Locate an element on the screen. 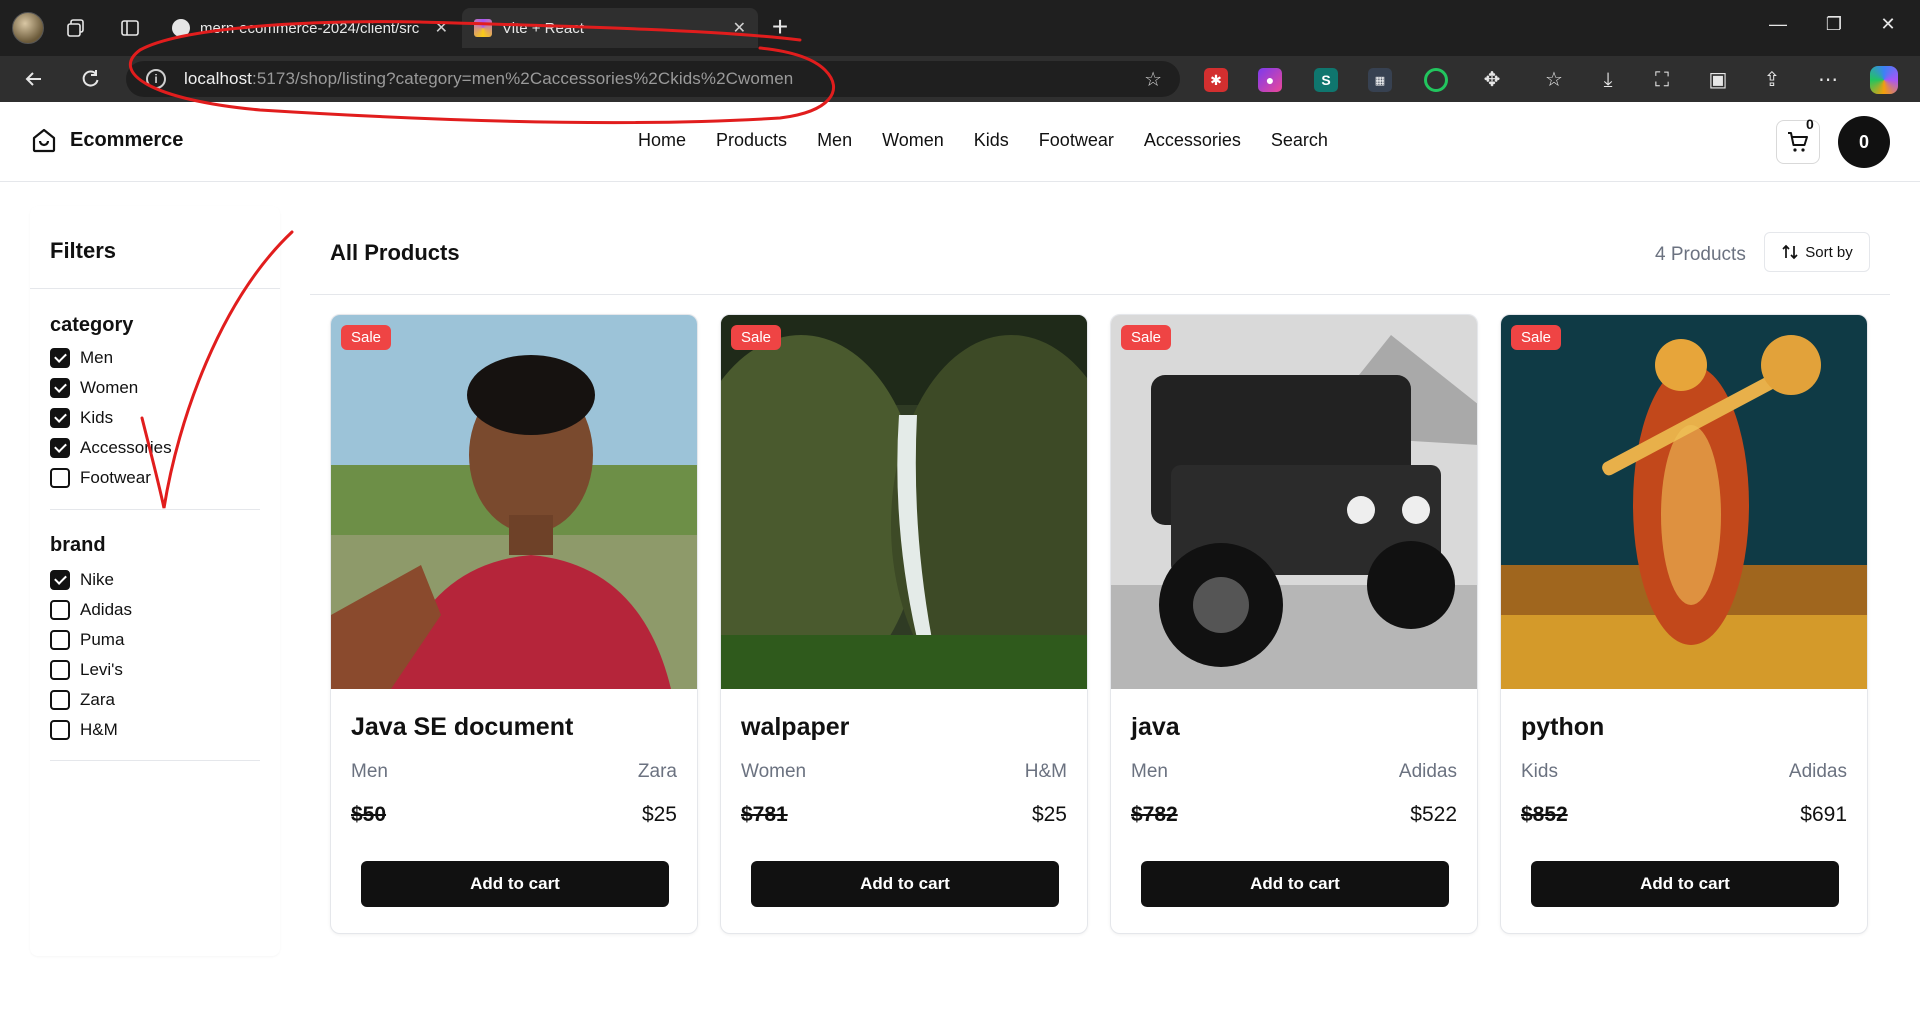 This screenshot has height=1028, width=1920. option-label: Levi's is located at coordinates (101, 669).